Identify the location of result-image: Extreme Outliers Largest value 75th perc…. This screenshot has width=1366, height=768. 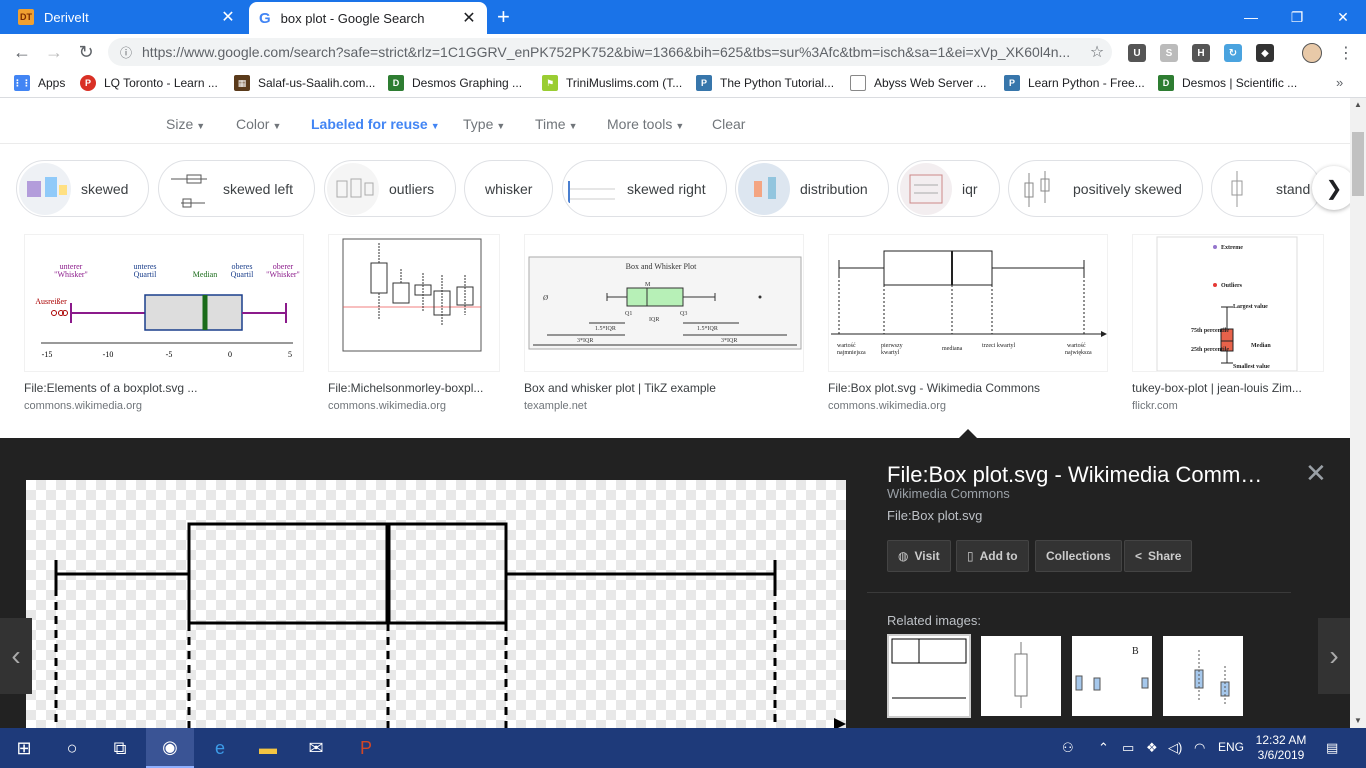
(1228, 303).